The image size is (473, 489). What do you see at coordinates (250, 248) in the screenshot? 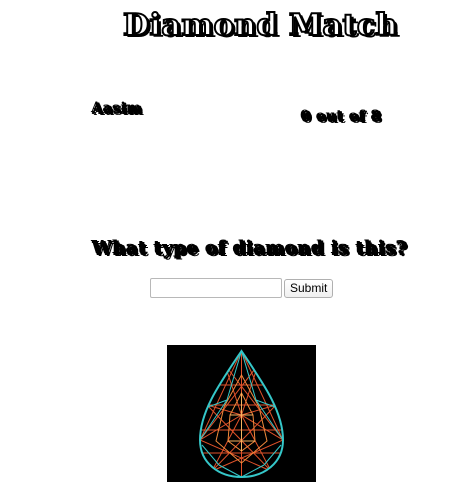
I see `question-text: What type of diamond is this?` at bounding box center [250, 248].